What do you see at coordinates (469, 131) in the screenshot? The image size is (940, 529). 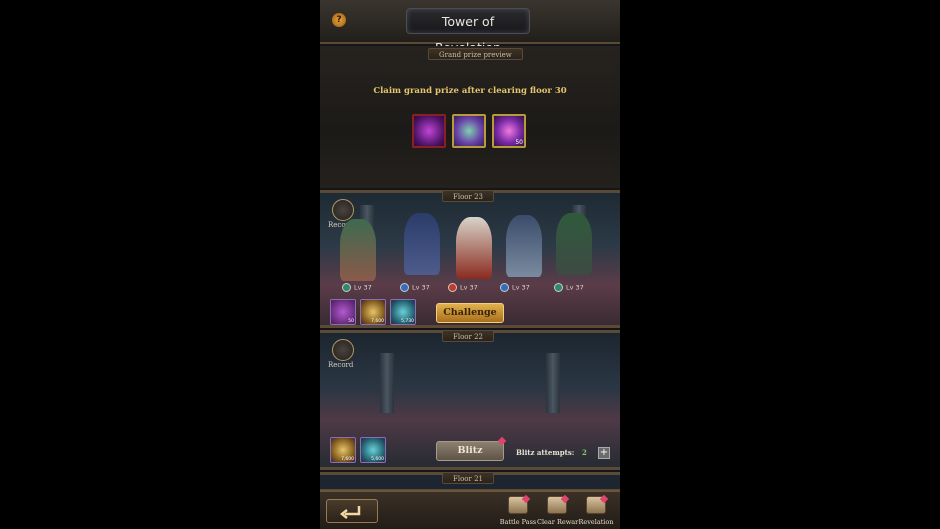 I see `crystal-orb-icon` at bounding box center [469, 131].